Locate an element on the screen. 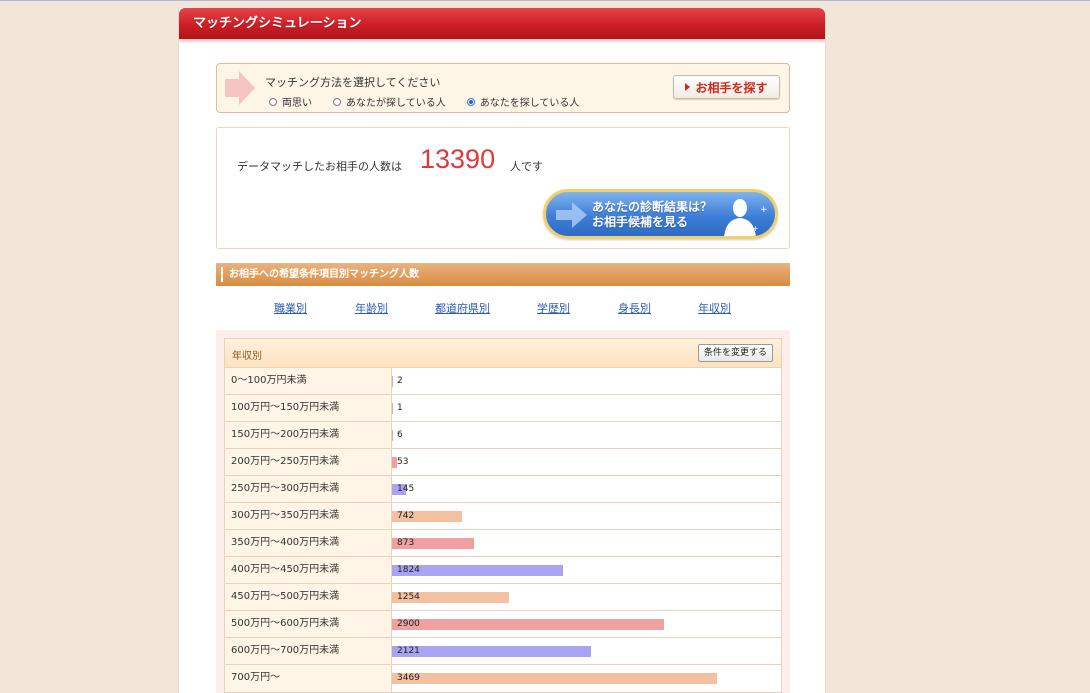 The width and height of the screenshot is (1090, 693). radio-seeking-you-circle is located at coordinates (470, 101).